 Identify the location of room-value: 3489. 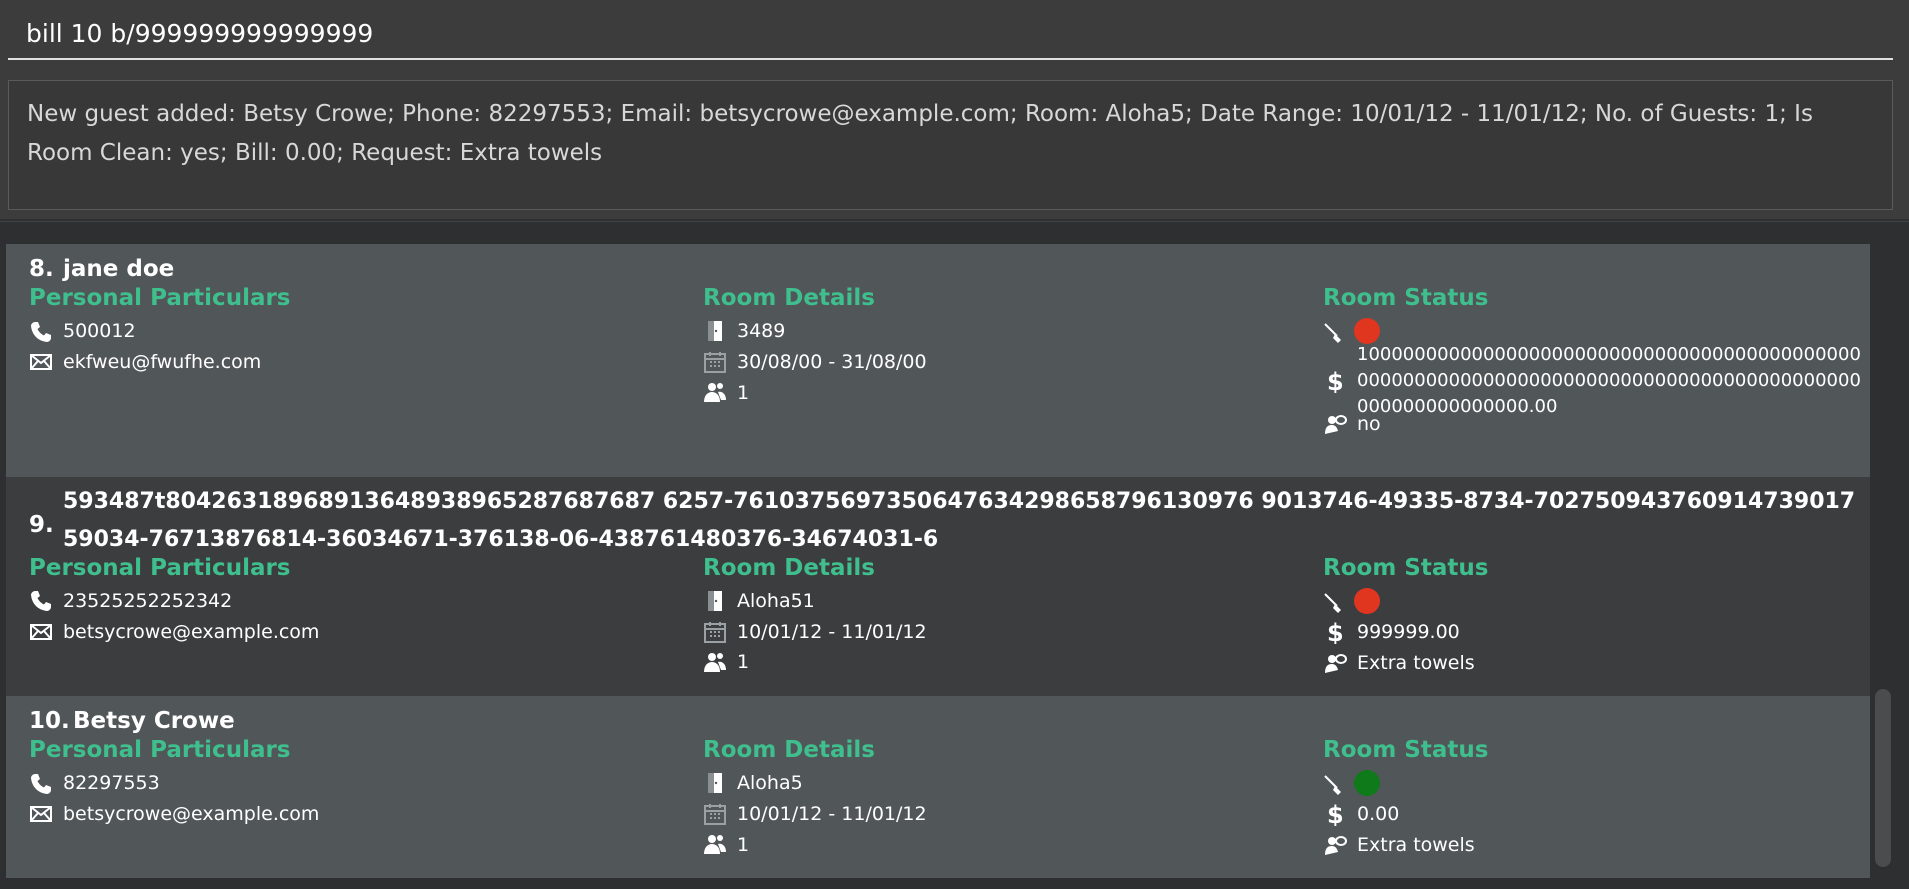
(761, 331).